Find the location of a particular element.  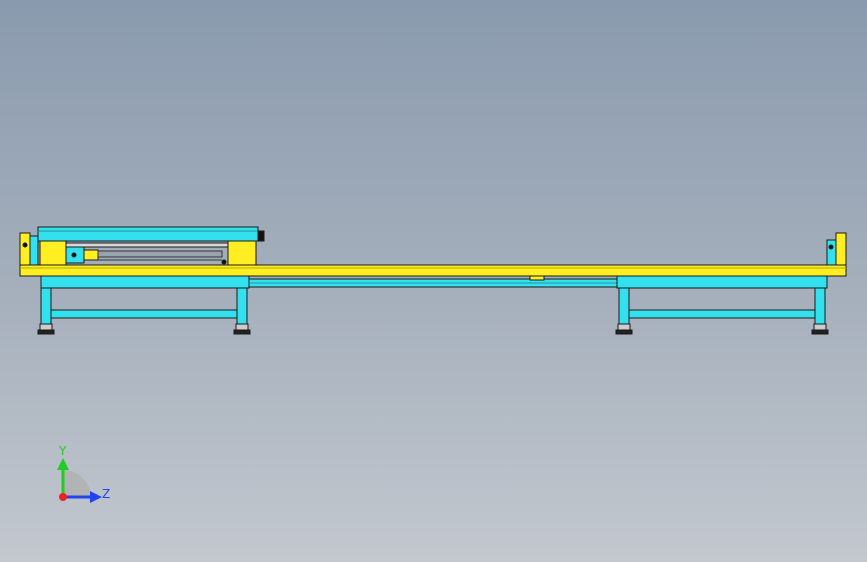

x-axis-dot-icon is located at coordinates (63, 497).